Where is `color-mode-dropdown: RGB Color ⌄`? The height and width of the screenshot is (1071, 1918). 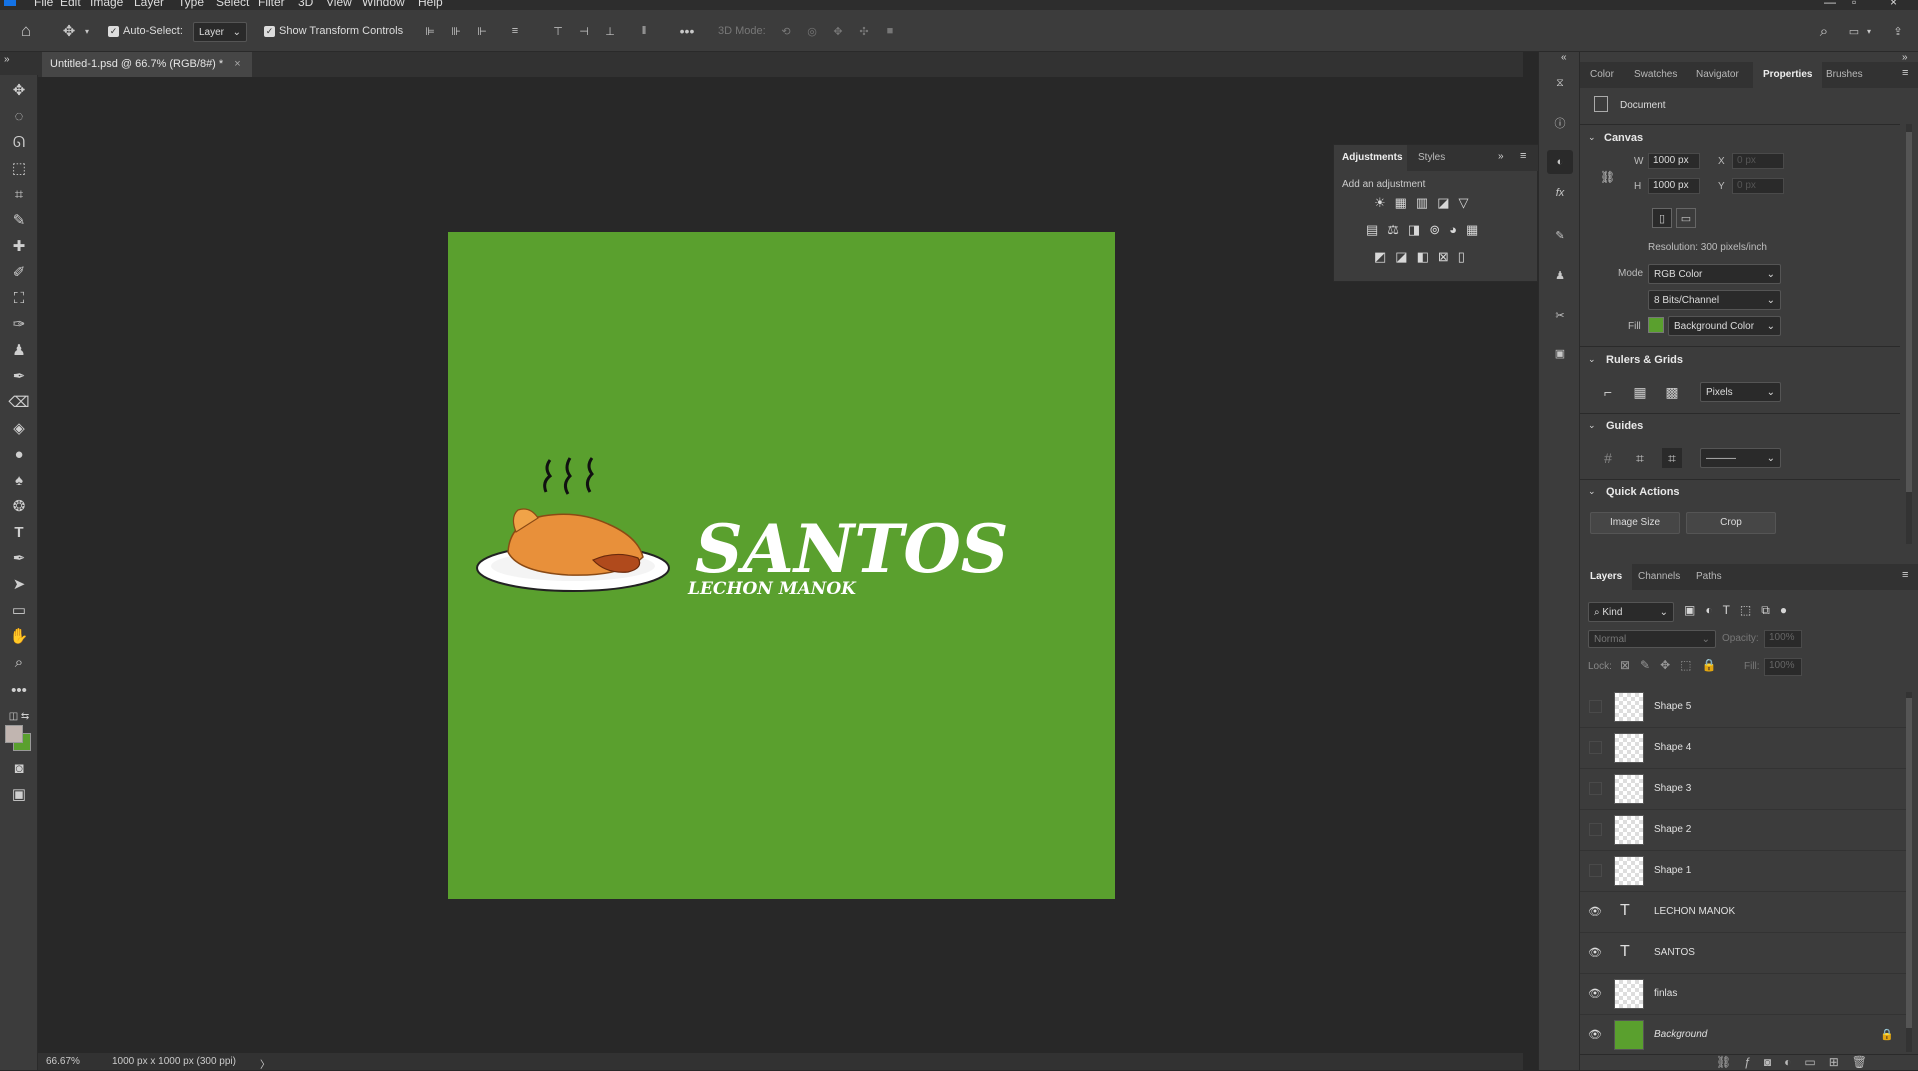
color-mode-dropdown: RGB Color ⌄ is located at coordinates (1714, 274).